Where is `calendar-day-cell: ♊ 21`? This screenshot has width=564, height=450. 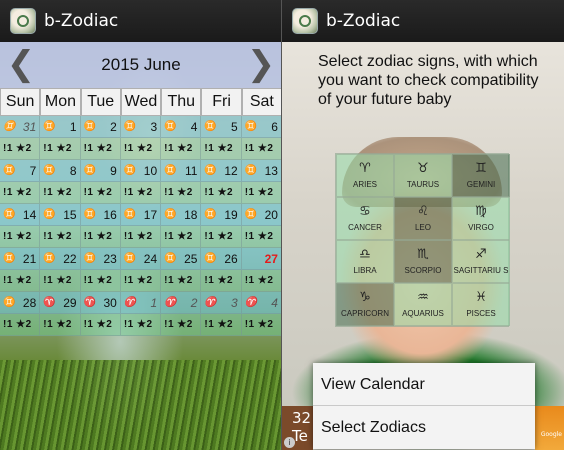
calendar-day-cell: ♊ 21 is located at coordinates (20, 259).